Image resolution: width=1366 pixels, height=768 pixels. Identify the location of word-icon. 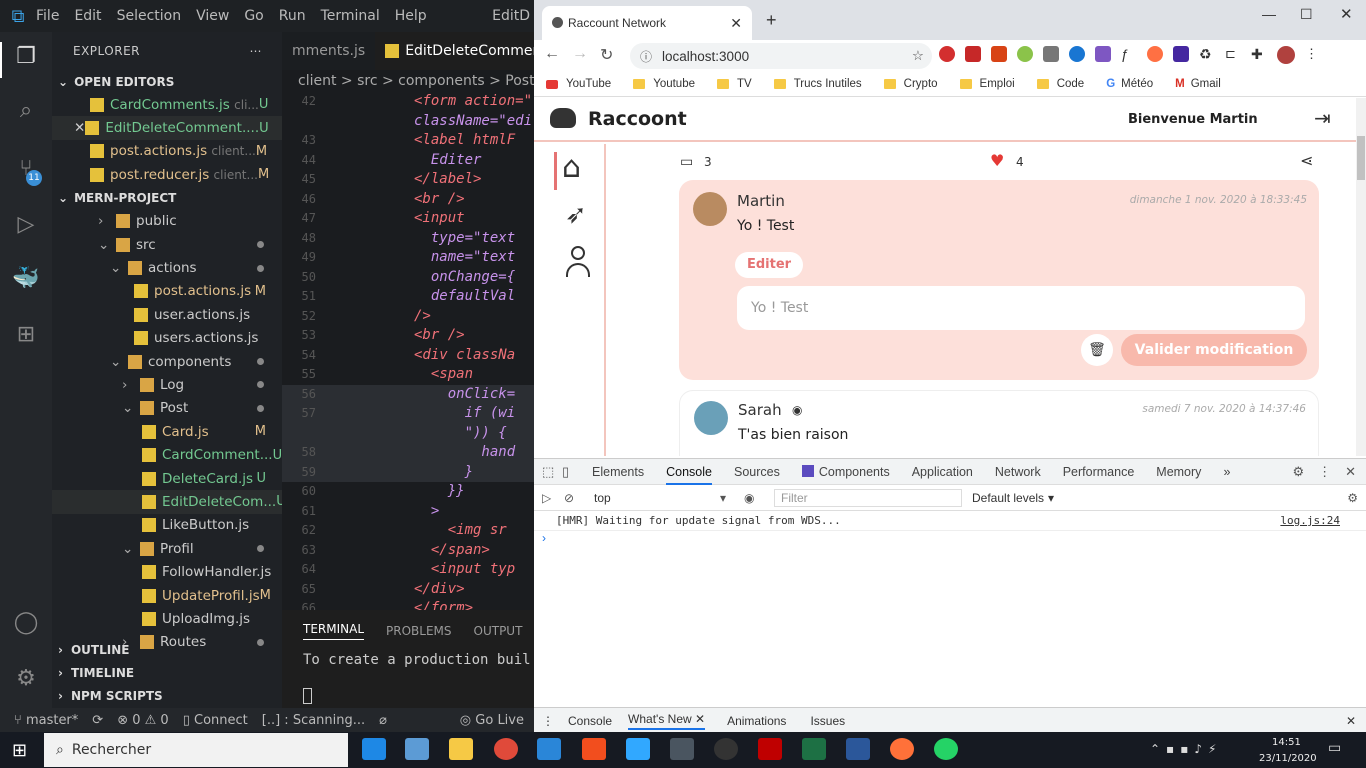
(858, 749).